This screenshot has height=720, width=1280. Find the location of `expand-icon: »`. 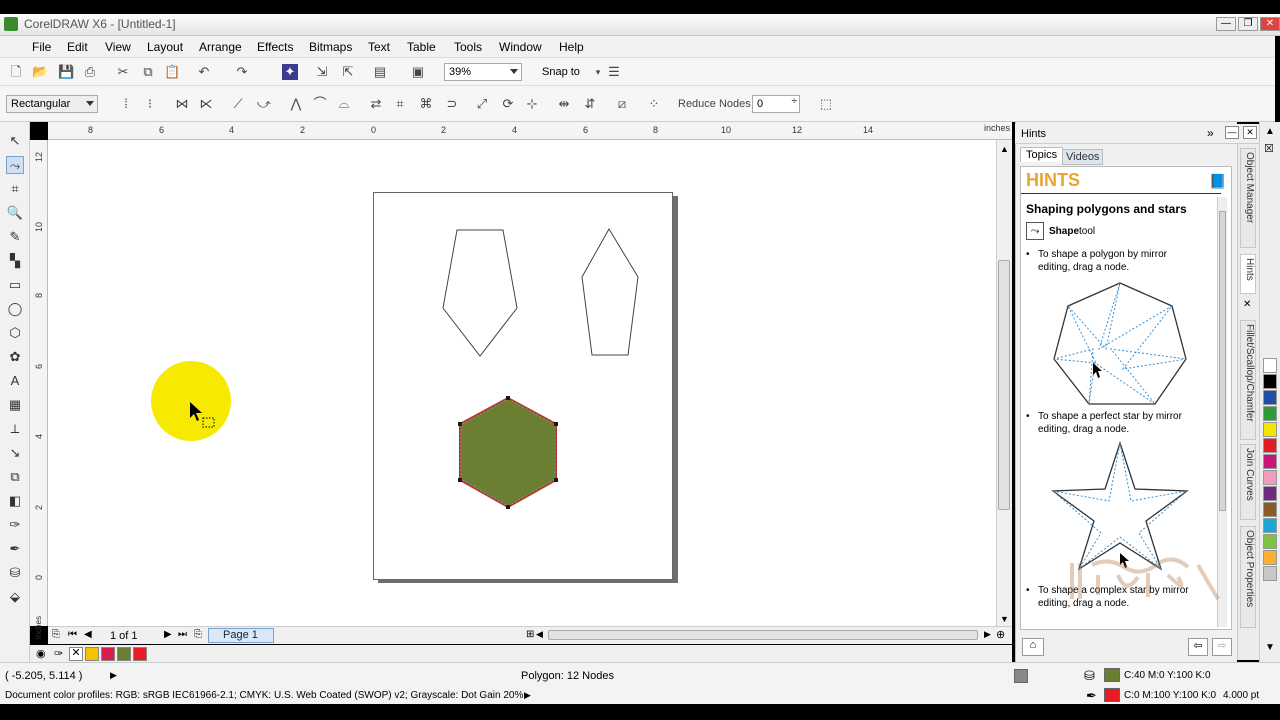

expand-icon: » is located at coordinates (1210, 133).